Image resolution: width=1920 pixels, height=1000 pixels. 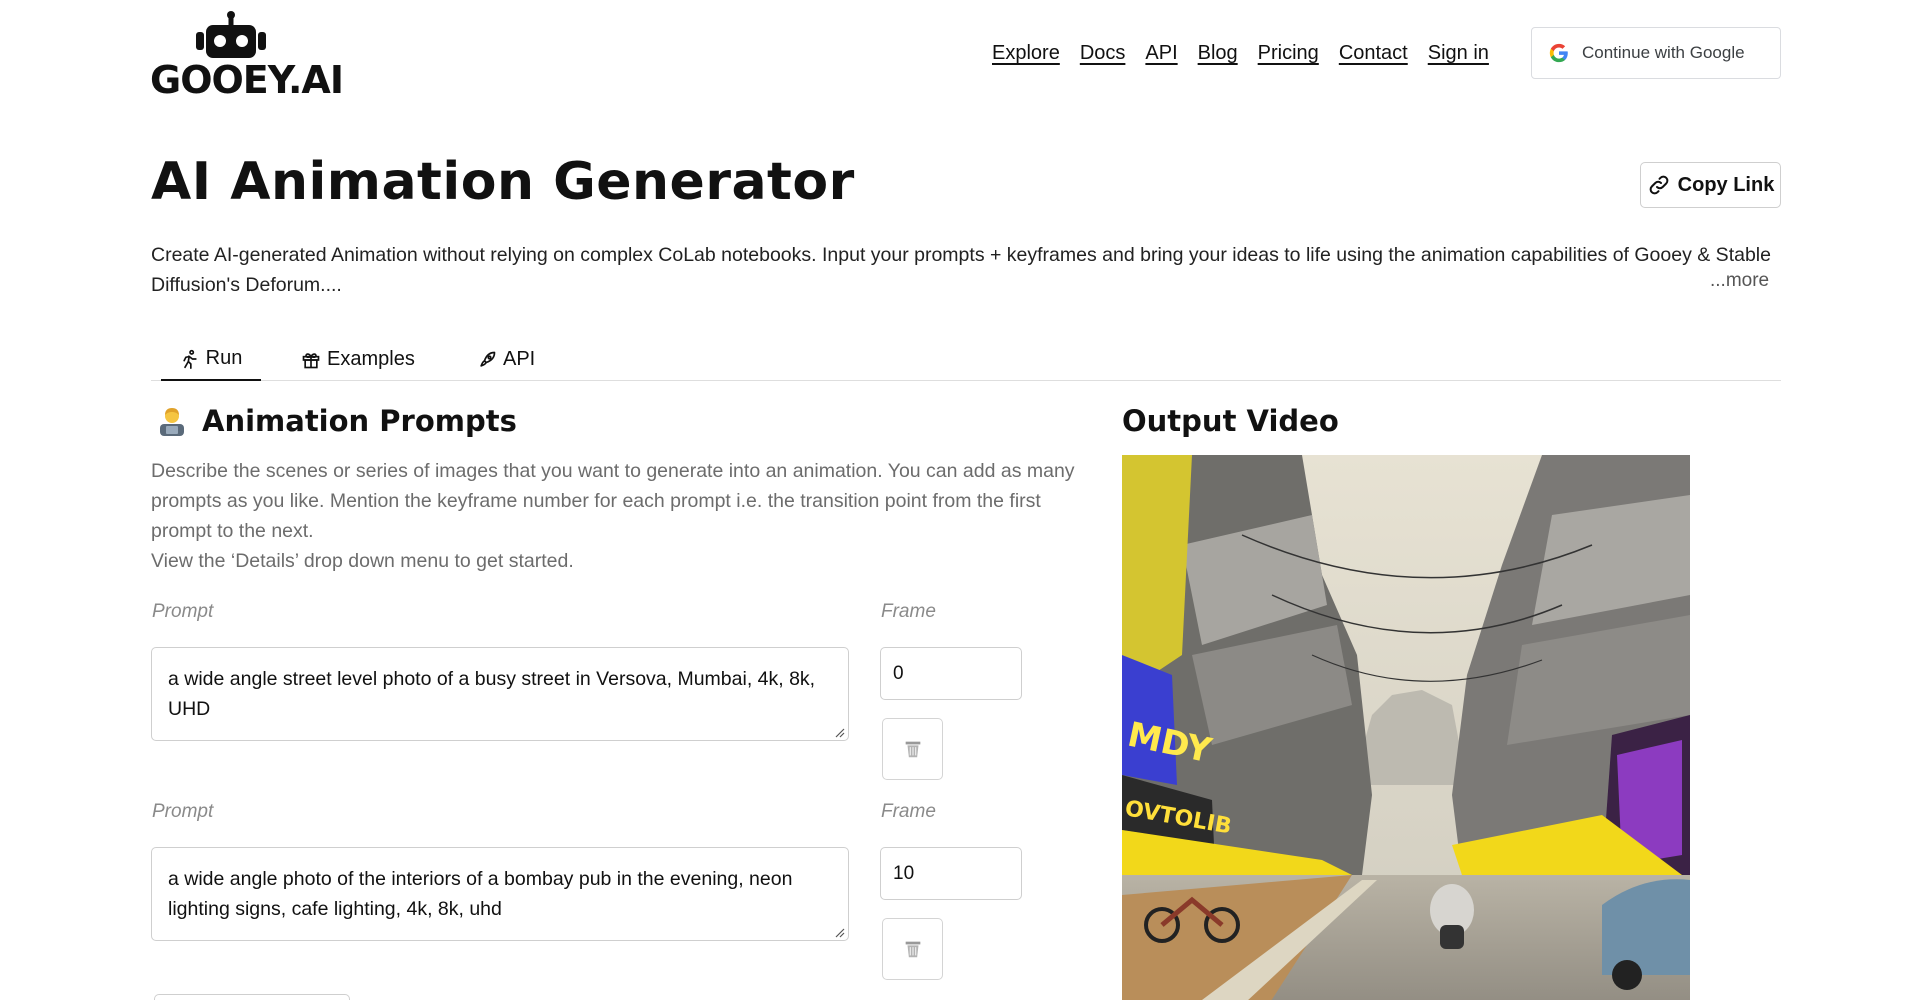 I want to click on nav-blog: Blog, so click(x=1218, y=53).